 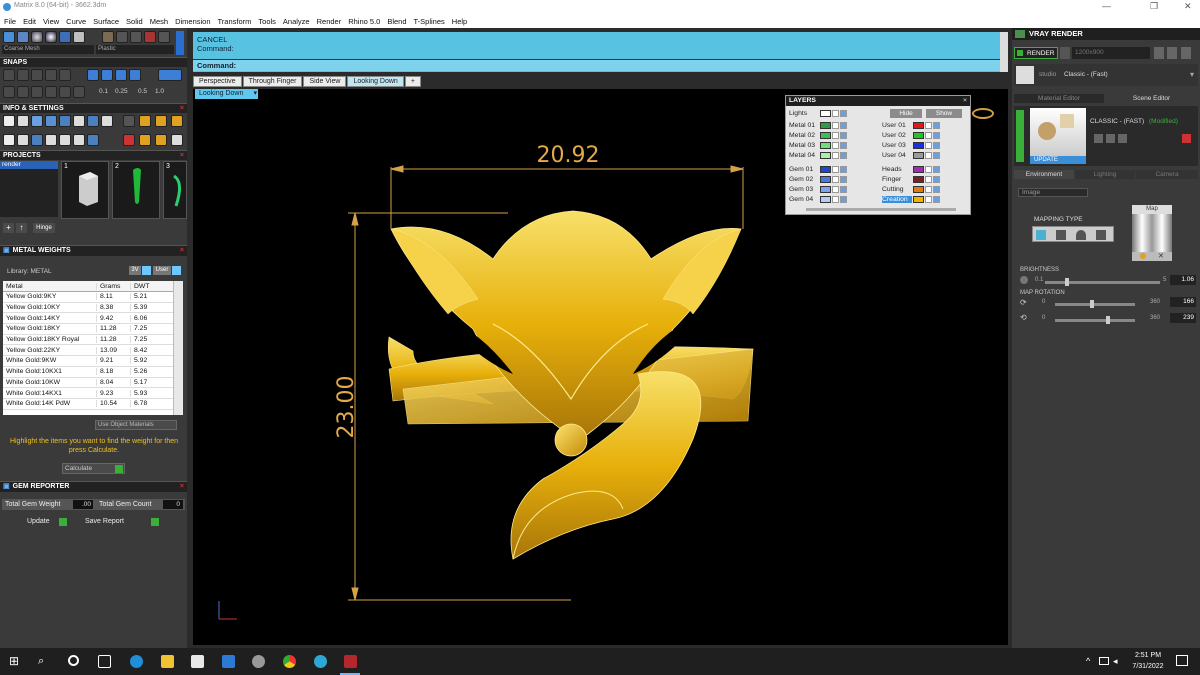 I want to click on snap-near-icon, so click(x=23, y=75).